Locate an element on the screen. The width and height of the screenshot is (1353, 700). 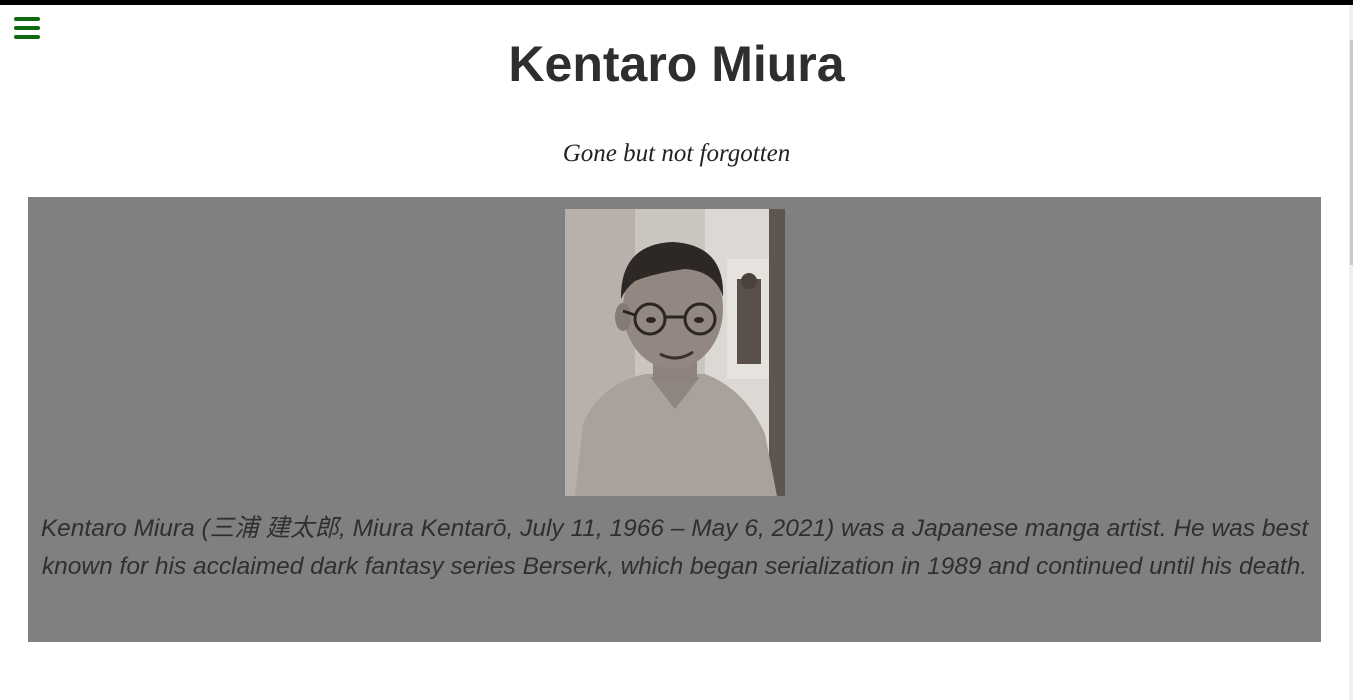
portrait-illustration is located at coordinates (675, 352).